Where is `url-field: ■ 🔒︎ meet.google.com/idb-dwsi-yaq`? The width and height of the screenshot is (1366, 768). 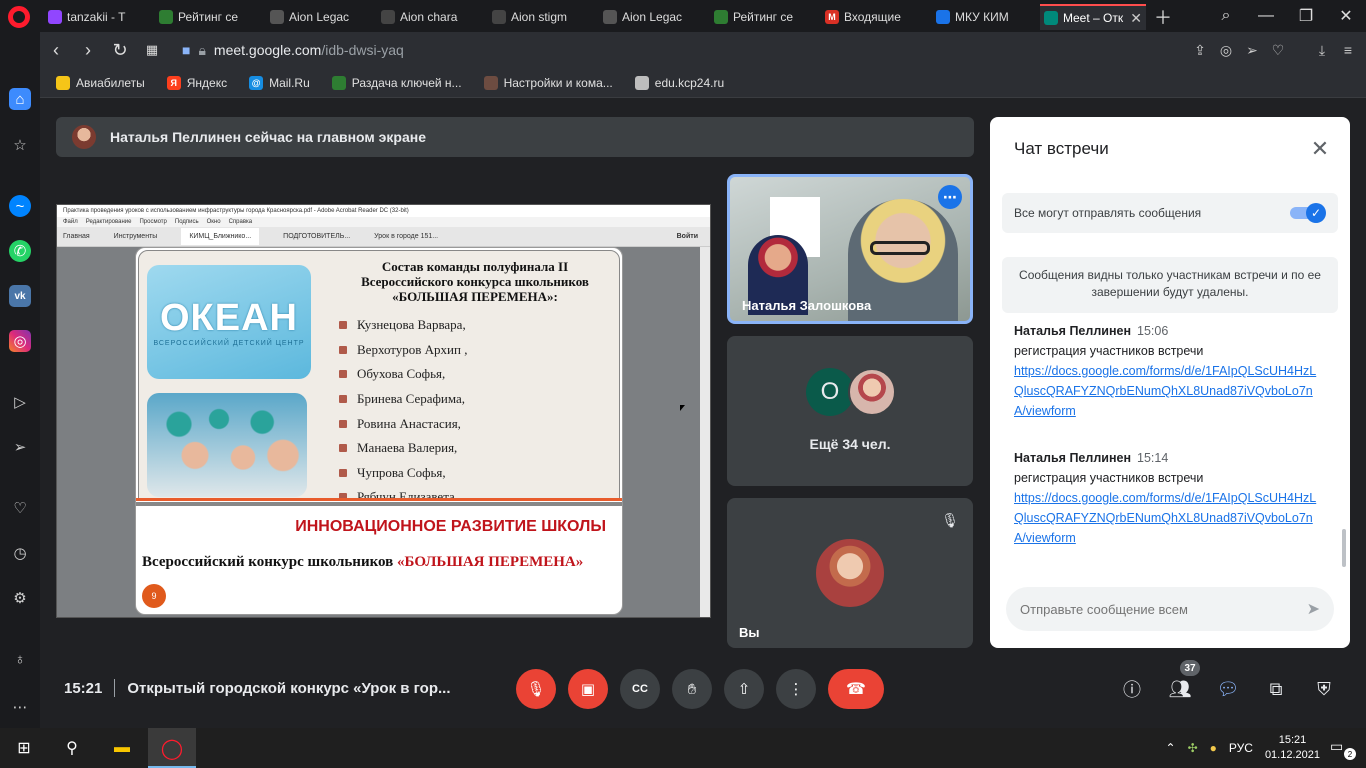
url-field: ■ 🔒︎ meet.google.com/idb-dwsi-yaq is located at coordinates (293, 50).